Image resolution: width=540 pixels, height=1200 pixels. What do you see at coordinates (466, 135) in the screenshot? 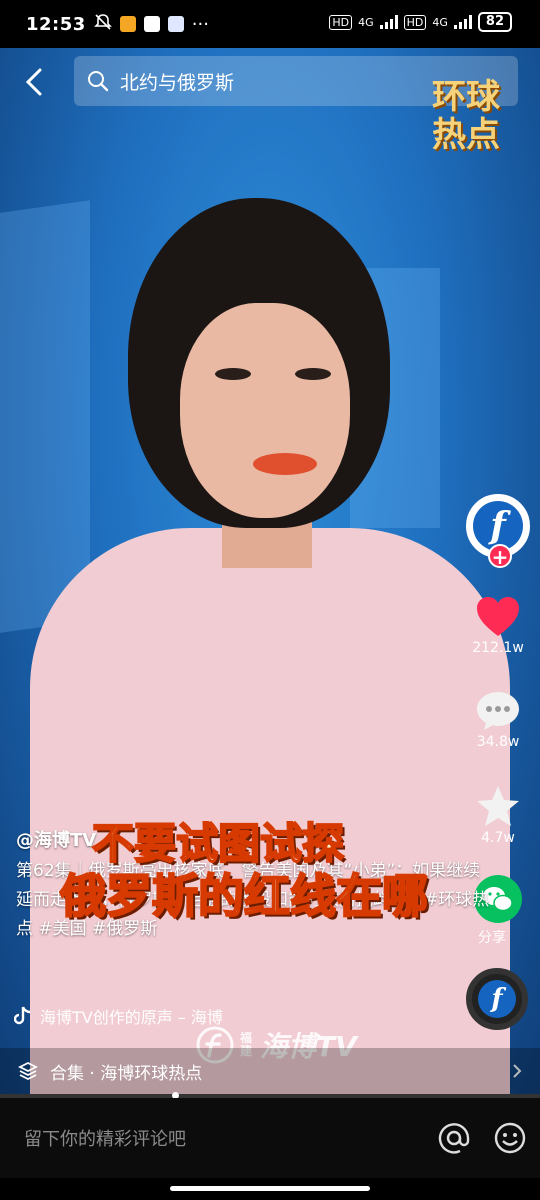
I see `program-logo-line2: 热点` at bounding box center [466, 135].